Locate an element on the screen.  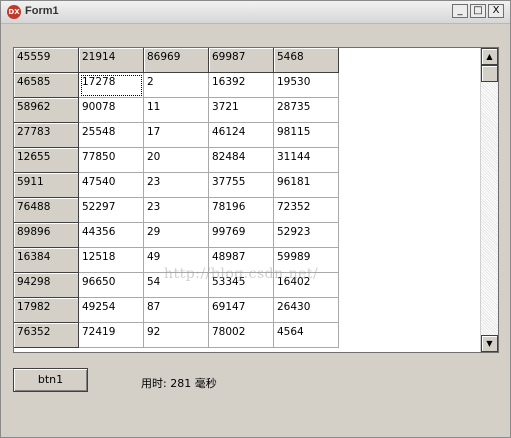
scroll-thumb is located at coordinates (489, 73).